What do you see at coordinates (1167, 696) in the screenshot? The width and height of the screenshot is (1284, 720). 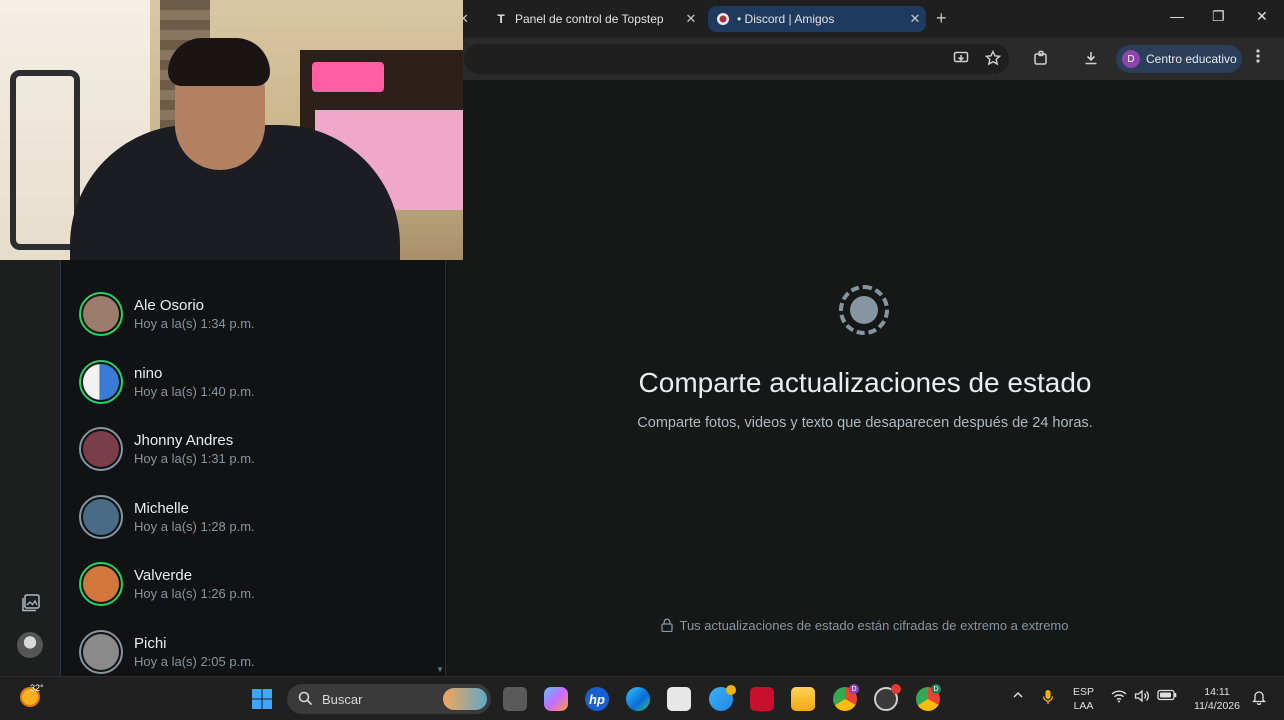 I see `battery-icon` at bounding box center [1167, 696].